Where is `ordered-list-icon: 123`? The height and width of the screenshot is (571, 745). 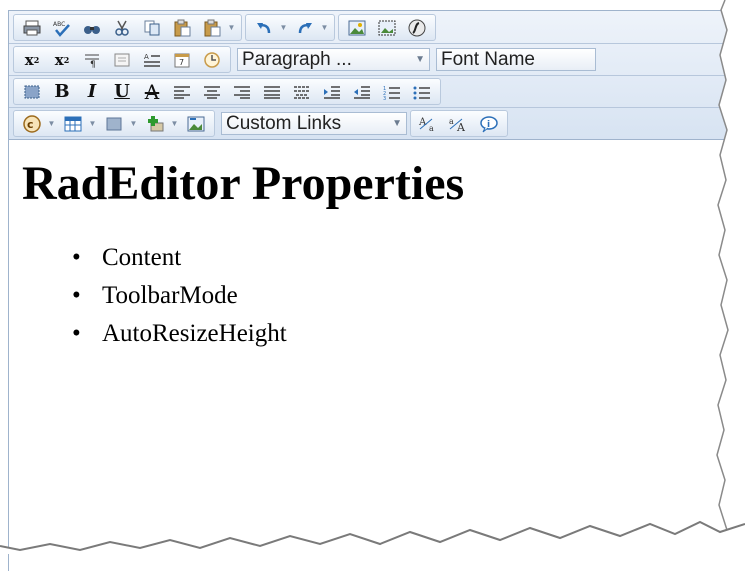
ordered-list-icon: 123 is located at coordinates (392, 91).